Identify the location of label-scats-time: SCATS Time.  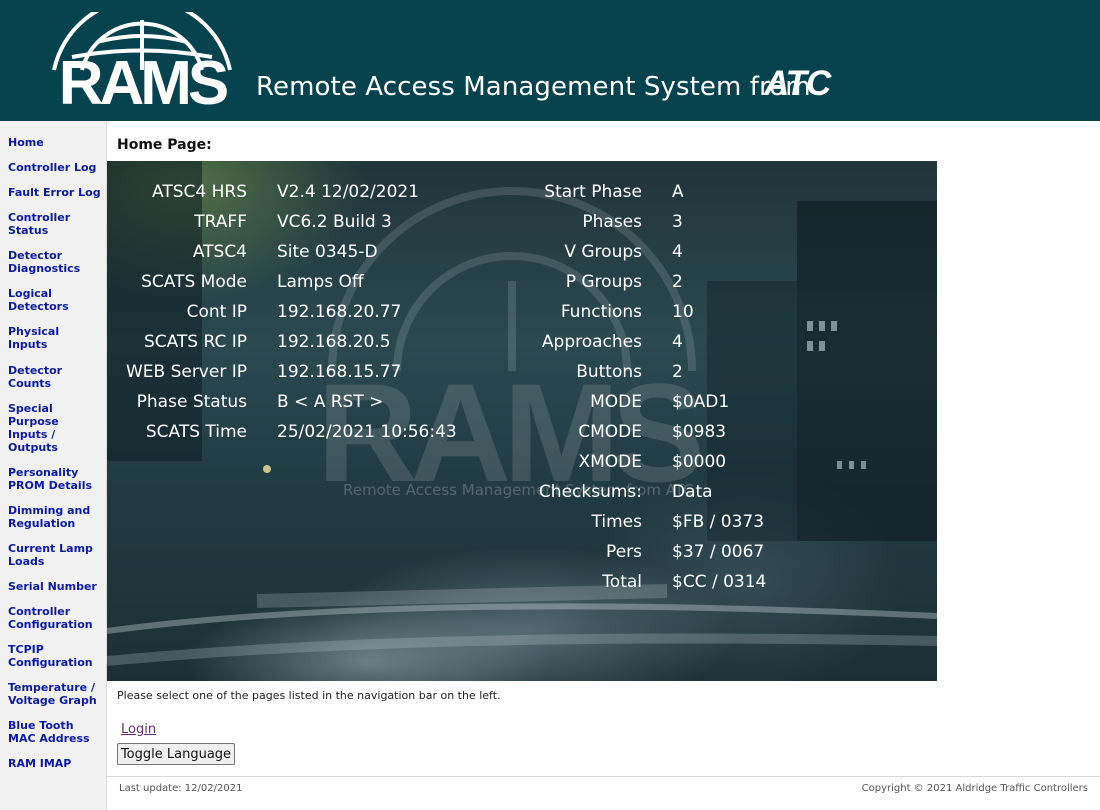
(196, 432).